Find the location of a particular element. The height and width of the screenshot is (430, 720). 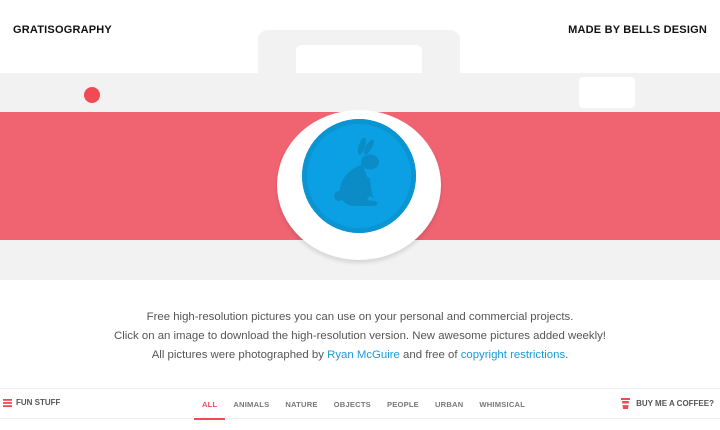

tab-objects: OBJECTS is located at coordinates (352, 404).